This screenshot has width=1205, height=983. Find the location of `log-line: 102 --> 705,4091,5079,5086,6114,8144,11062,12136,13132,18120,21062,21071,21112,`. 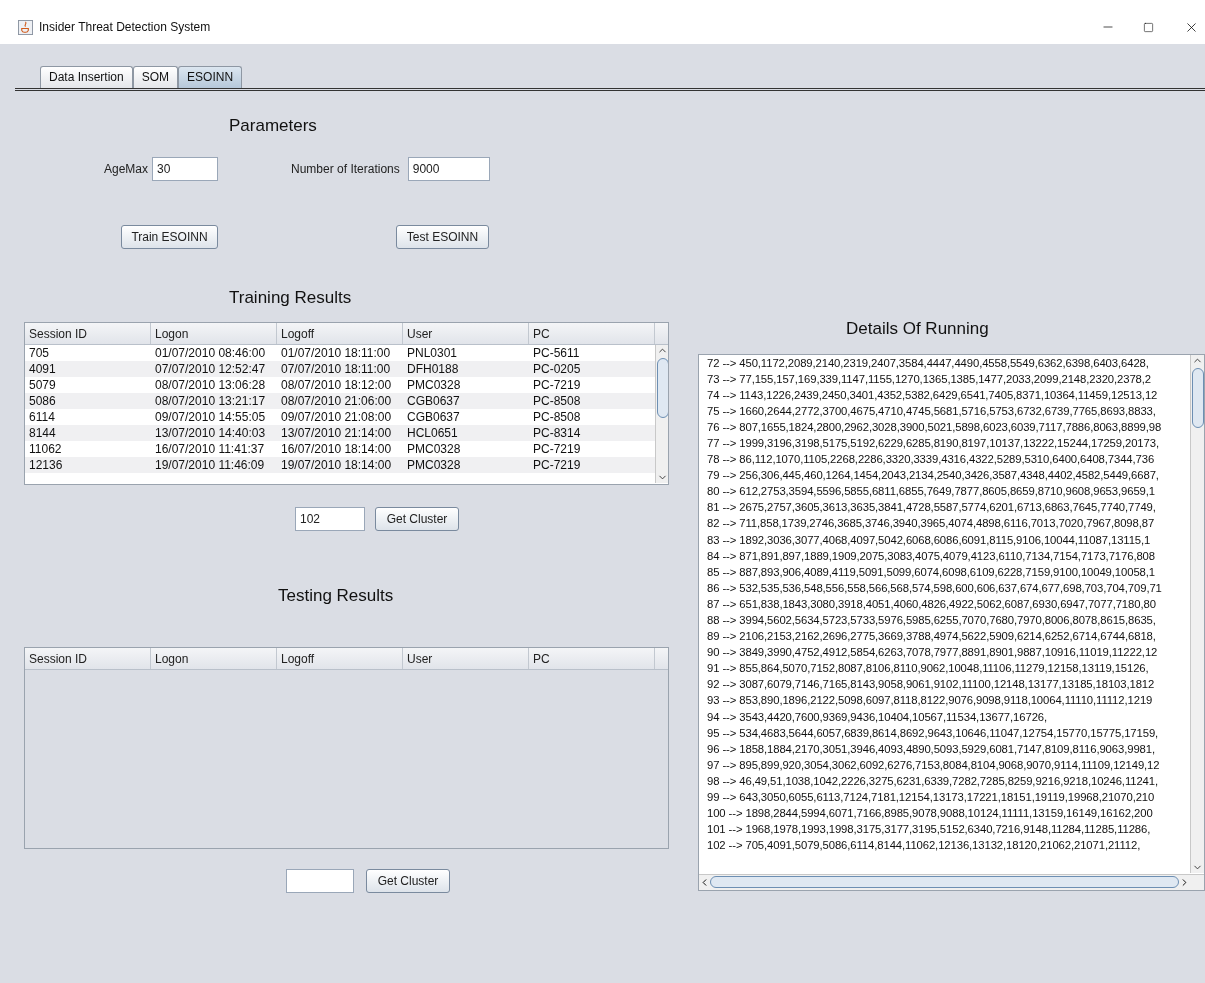

log-line: 102 --> 705,4091,5079,5086,6114,8144,11062,12136,13132,18120,21062,21071,21112, is located at coordinates (924, 846).